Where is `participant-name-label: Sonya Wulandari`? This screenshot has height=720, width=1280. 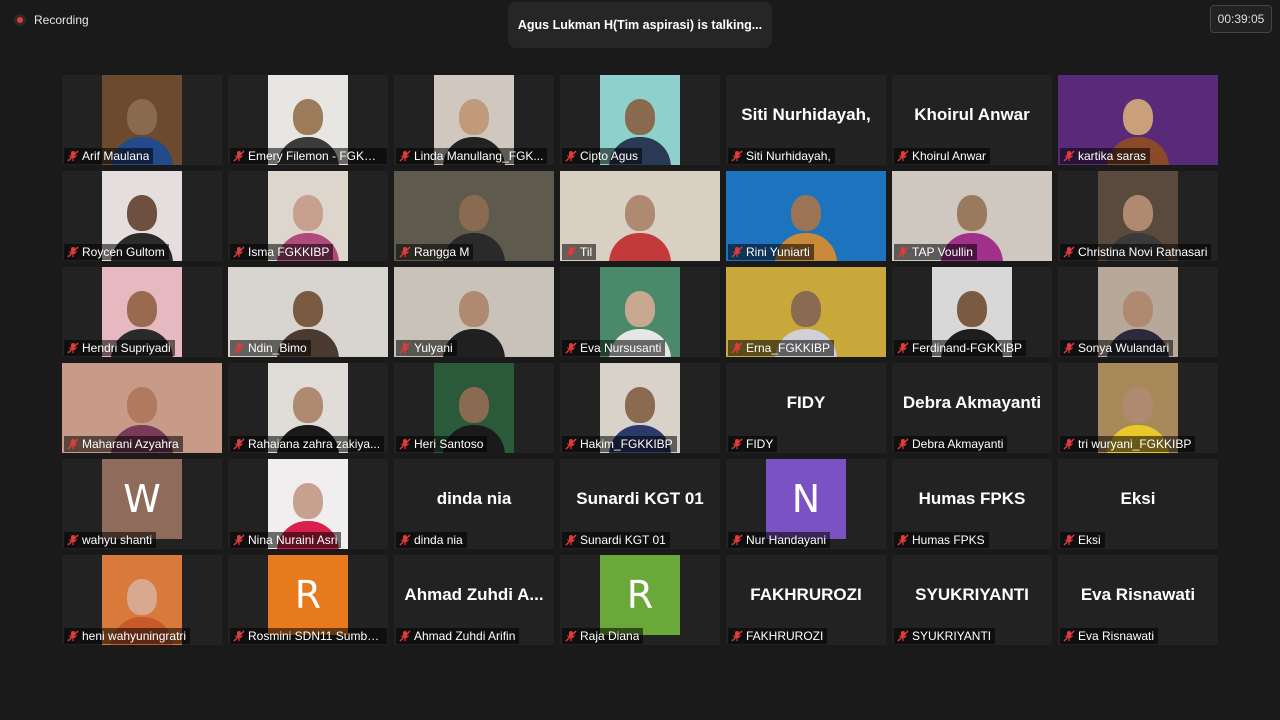 participant-name-label: Sonya Wulandari is located at coordinates (1117, 348).